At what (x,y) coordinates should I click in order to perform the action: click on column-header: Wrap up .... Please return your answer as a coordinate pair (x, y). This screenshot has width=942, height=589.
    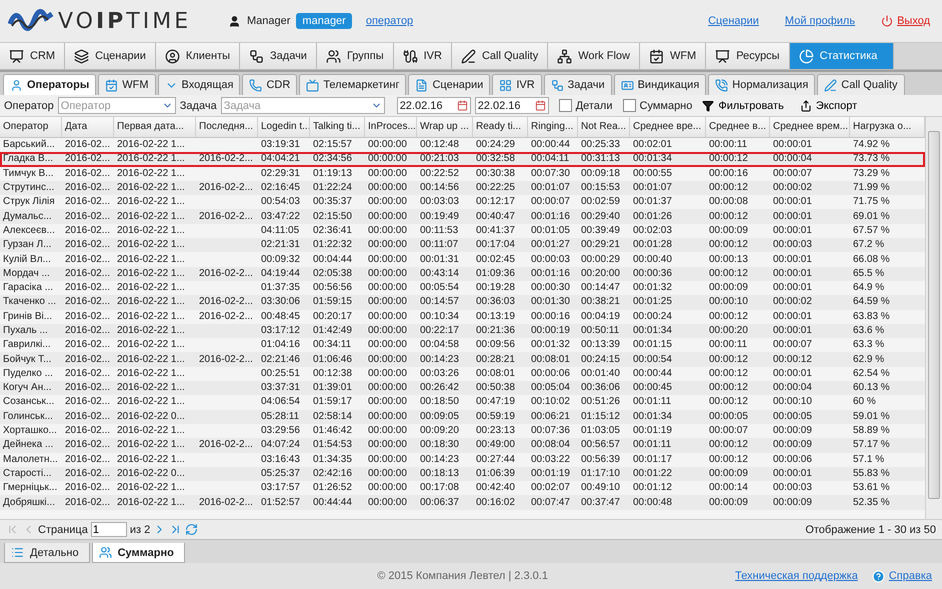
    Looking at the image, I should click on (445, 127).